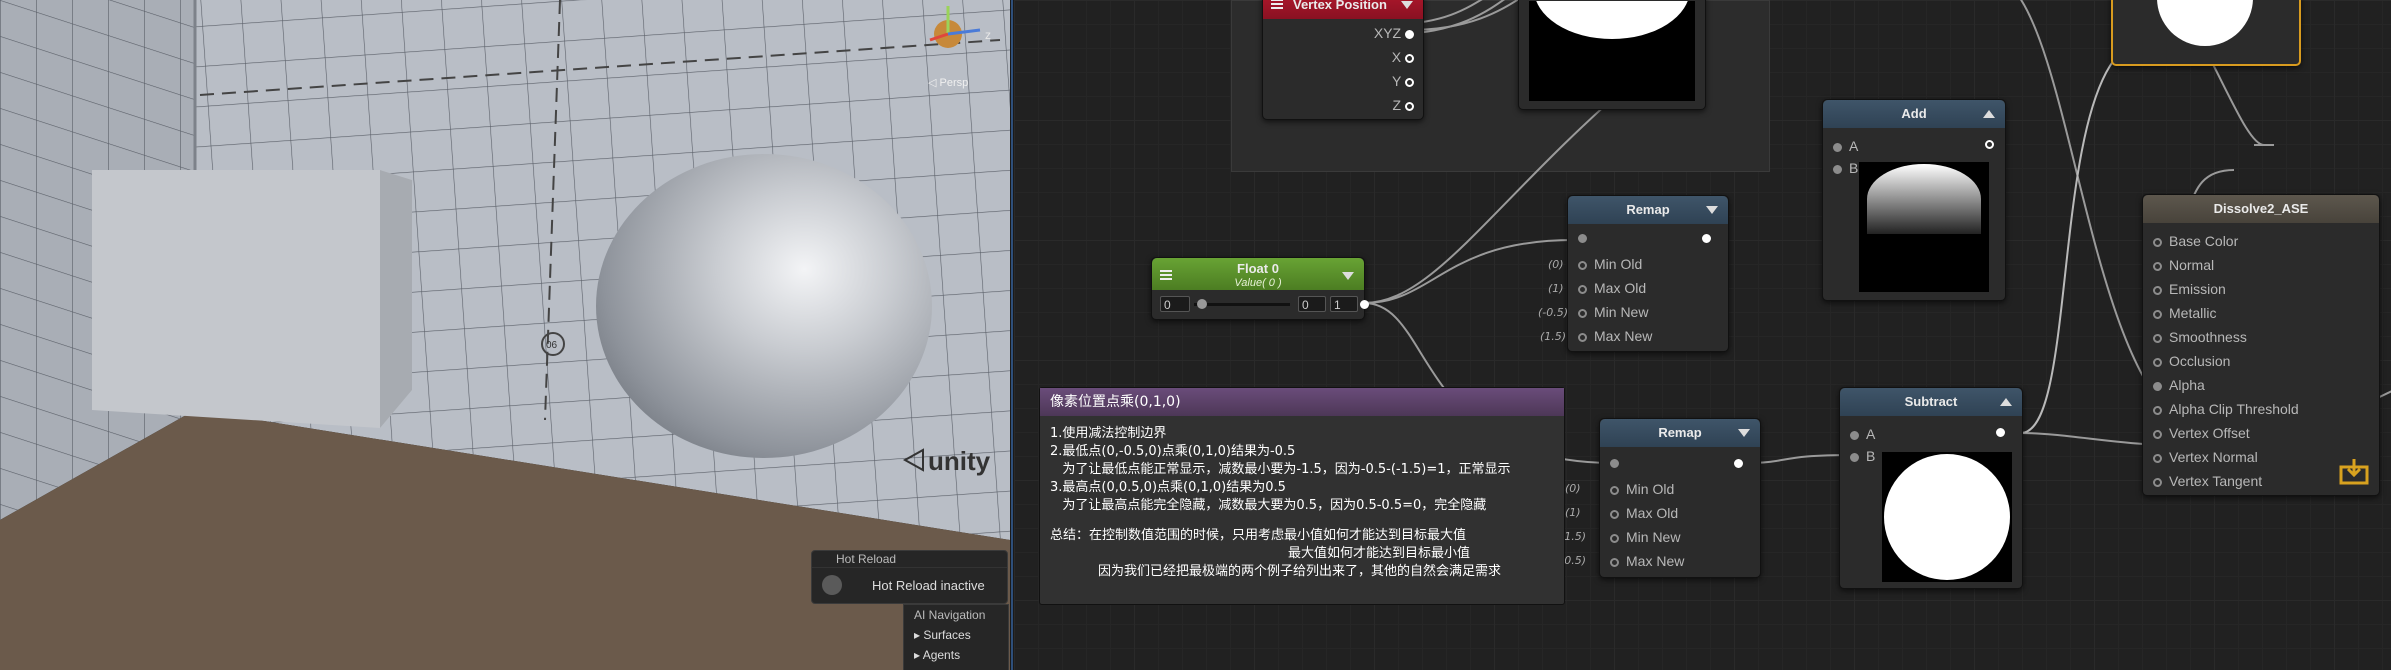  I want to click on remap-1-port-max-old: Max Old, so click(1612, 288).